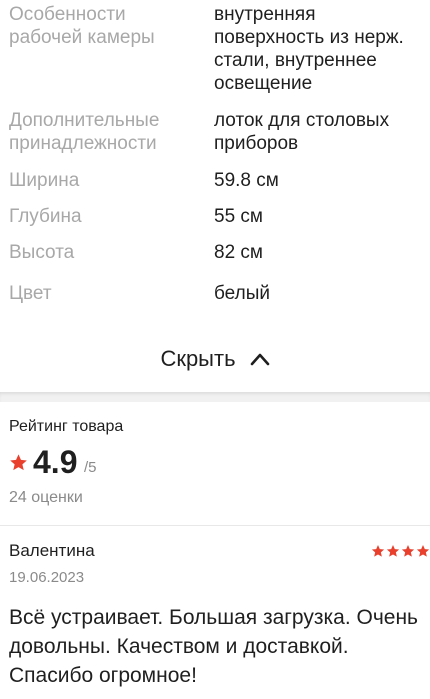  Describe the element at coordinates (246, 180) in the screenshot. I see `spec-value: 59.8 см` at that location.